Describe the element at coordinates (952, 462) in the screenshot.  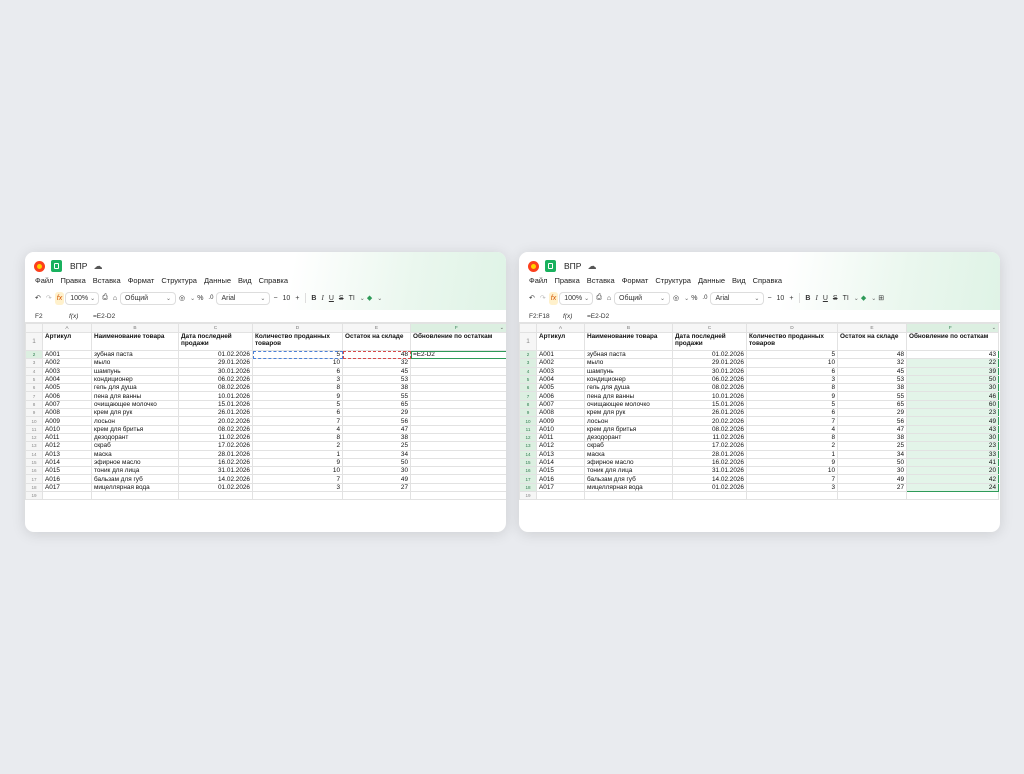
I see `cell-stock-update: 41` at that location.